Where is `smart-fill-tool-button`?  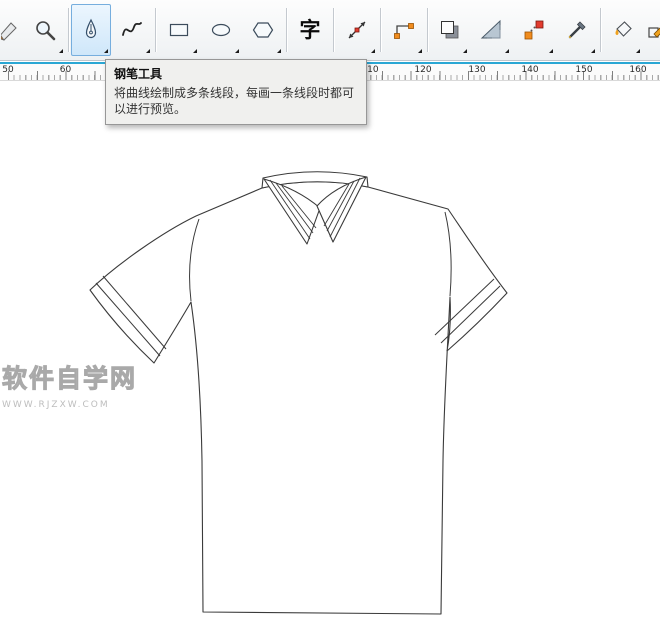
smart-fill-tool-button is located at coordinates (623, 30).